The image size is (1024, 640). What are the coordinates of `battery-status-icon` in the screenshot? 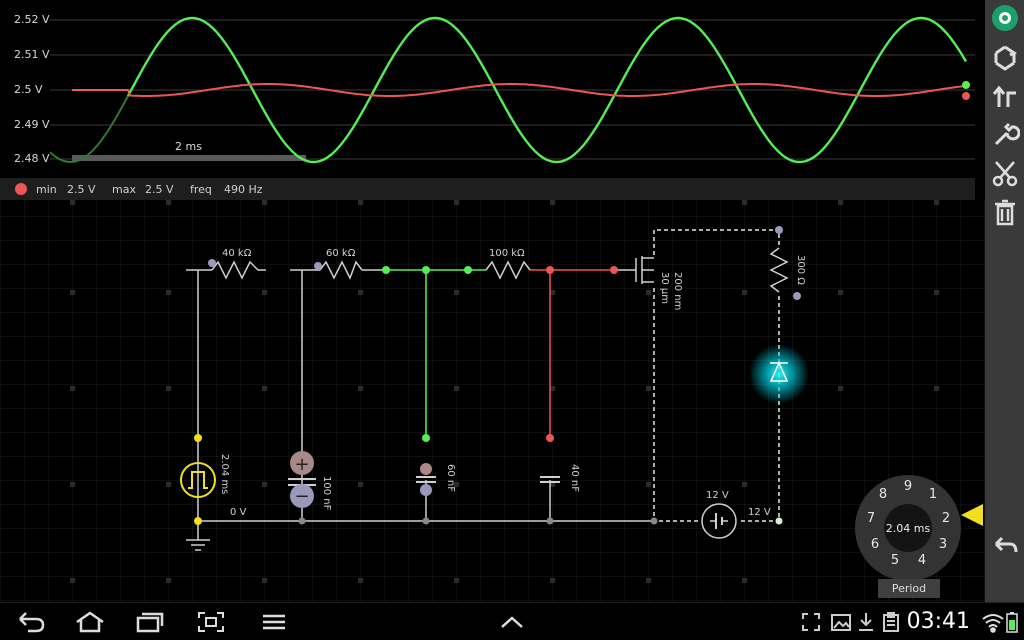 It's located at (1012, 622).